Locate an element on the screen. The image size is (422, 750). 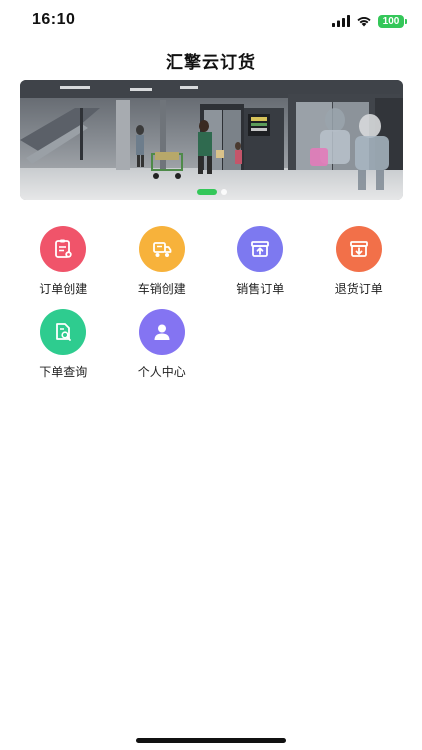
menu-item-sales-order: 销售订单 is located at coordinates (260, 261).